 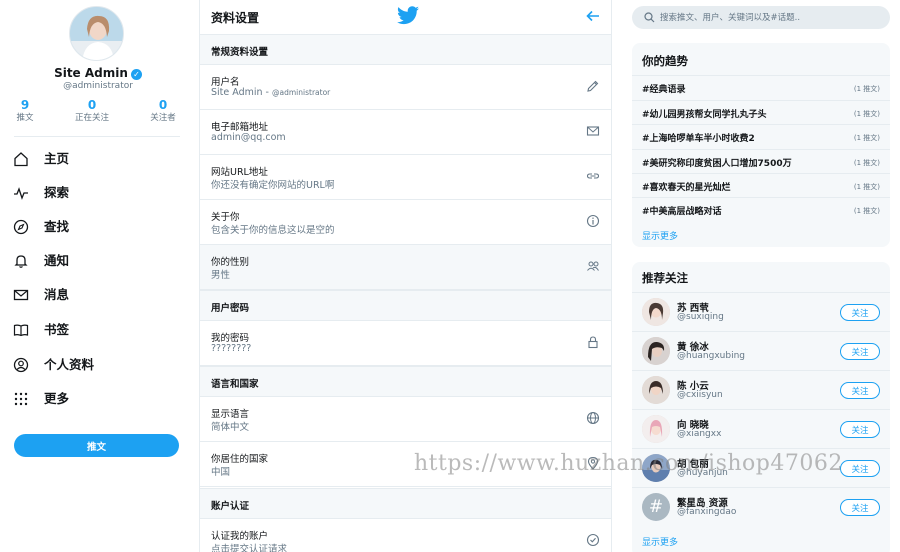 What do you see at coordinates (761, 136) in the screenshot?
I see `trend-item: #上海哈啰单车半小时收费2 (1 推文)` at bounding box center [761, 136].